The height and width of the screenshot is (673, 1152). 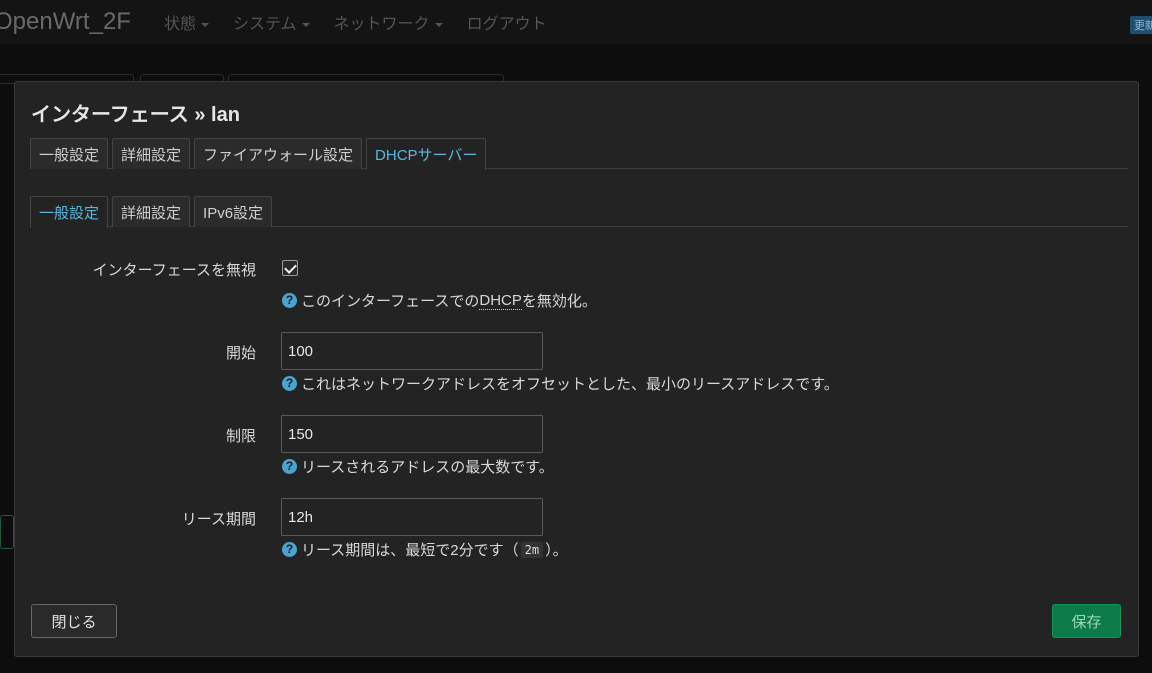 What do you see at coordinates (426, 154) in the screenshot?
I see `tab-dhcp-server: DHCPサーバー` at bounding box center [426, 154].